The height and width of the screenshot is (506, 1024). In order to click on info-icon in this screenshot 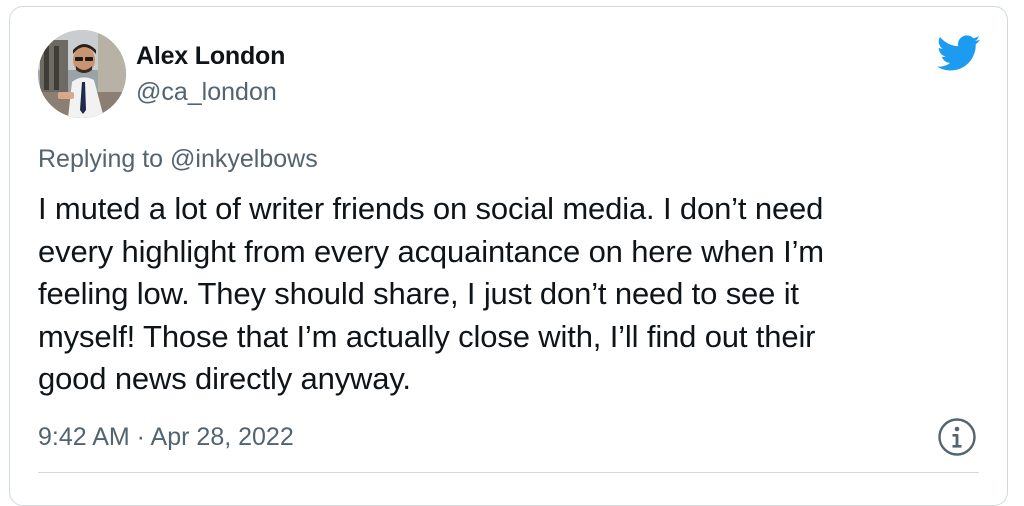, I will do `click(957, 437)`.